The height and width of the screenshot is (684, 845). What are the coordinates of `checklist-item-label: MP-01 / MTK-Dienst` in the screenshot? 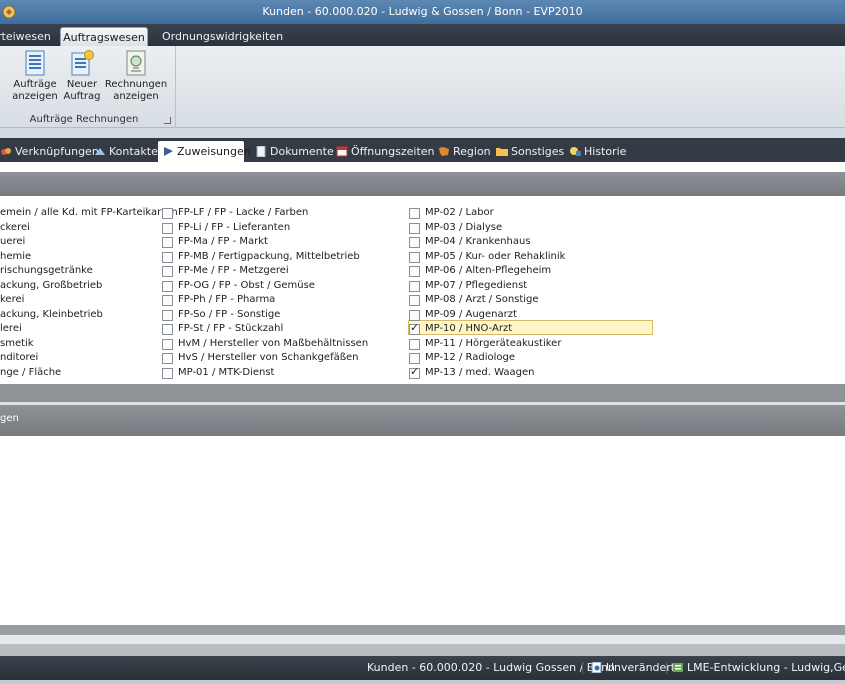 It's located at (226, 372).